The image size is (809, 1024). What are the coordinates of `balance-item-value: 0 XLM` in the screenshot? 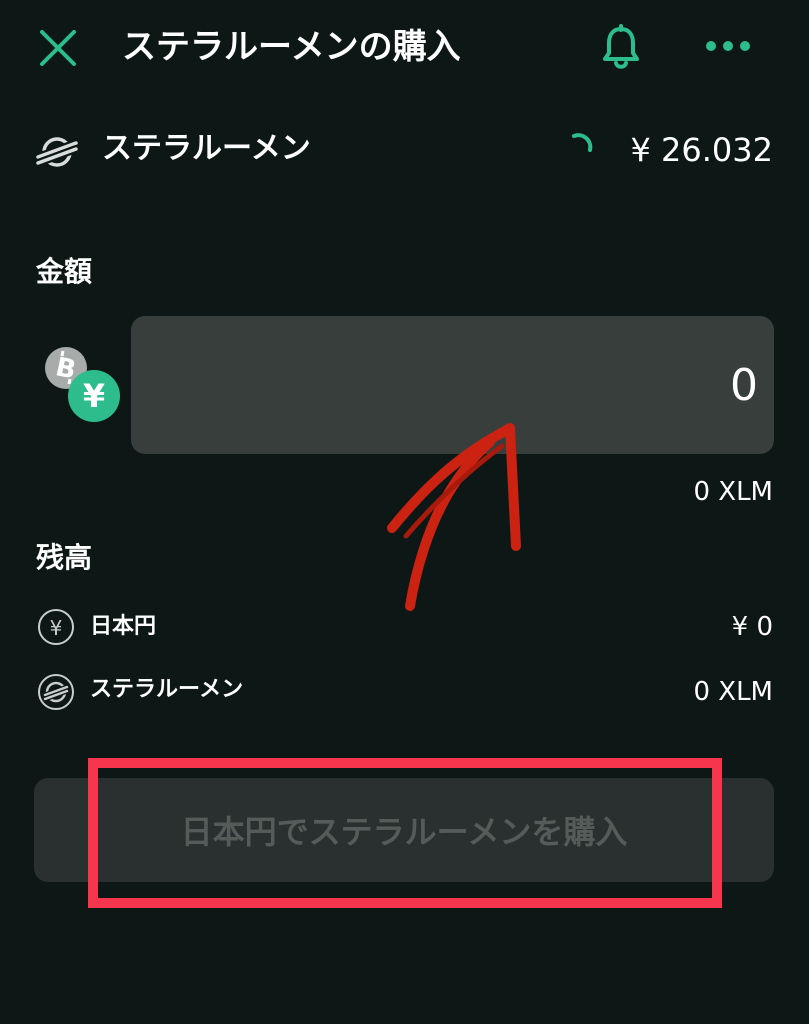 It's located at (733, 692).